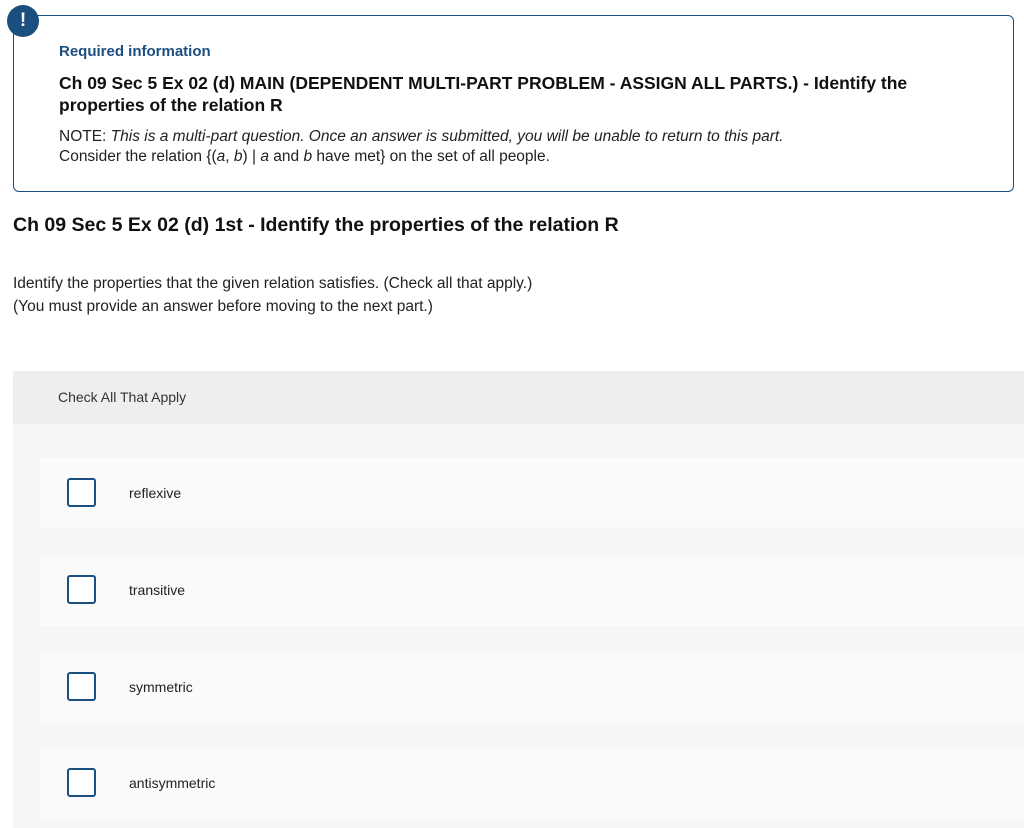 This screenshot has height=828, width=1024. I want to click on relation-var-a: a, so click(221, 156).